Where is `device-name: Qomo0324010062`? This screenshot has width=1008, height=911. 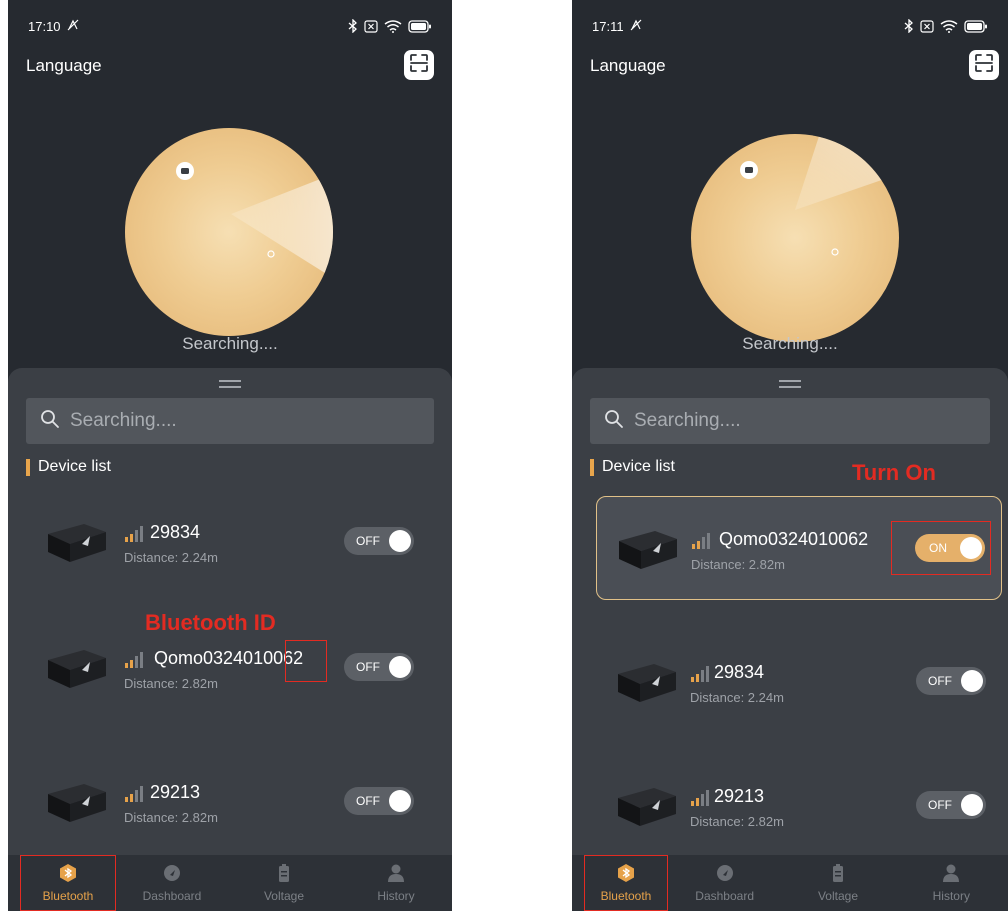
device-name: Qomo0324010062 is located at coordinates (229, 658).